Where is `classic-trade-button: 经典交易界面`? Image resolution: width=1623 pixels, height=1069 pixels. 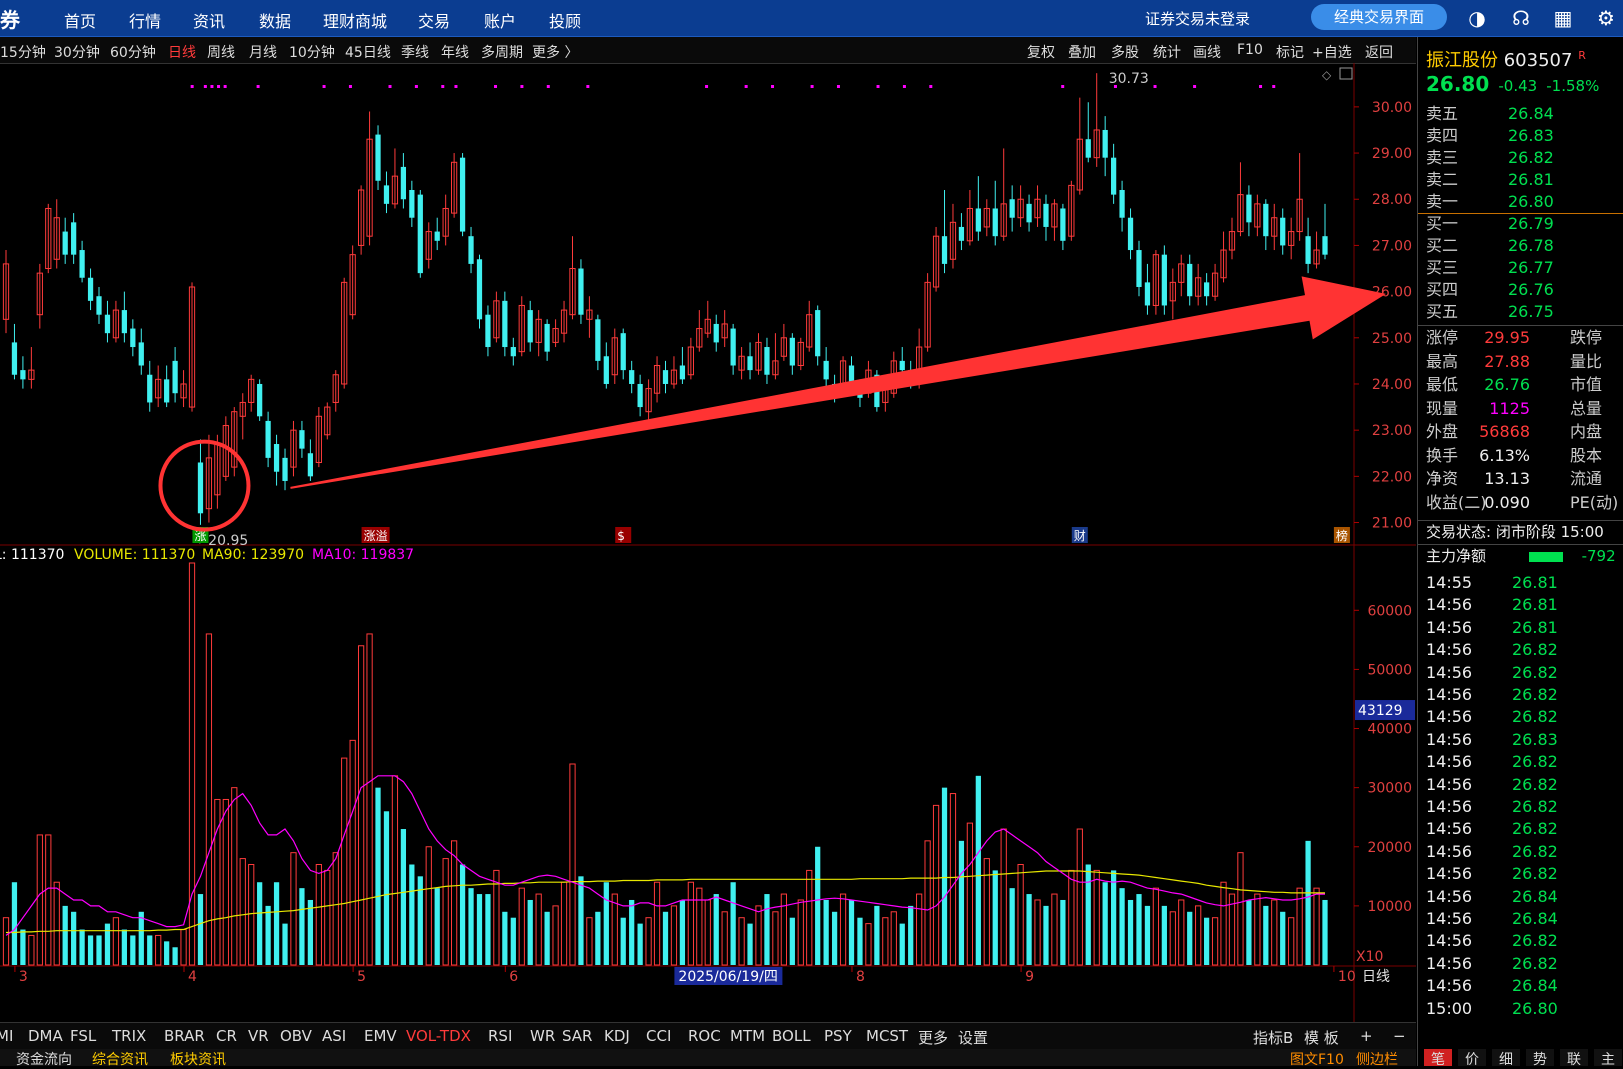
classic-trade-button: 经典交易界面 is located at coordinates (1379, 17).